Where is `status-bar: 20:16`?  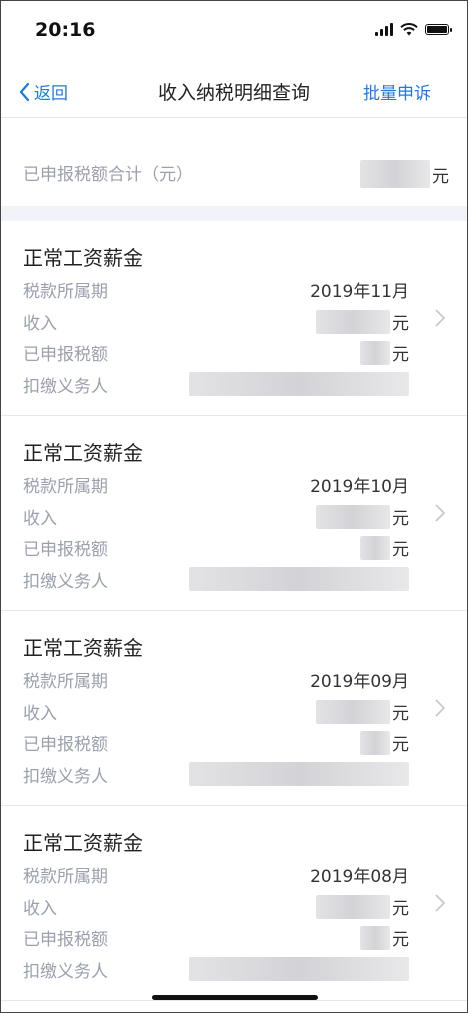
status-bar: 20:16 is located at coordinates (234, 31).